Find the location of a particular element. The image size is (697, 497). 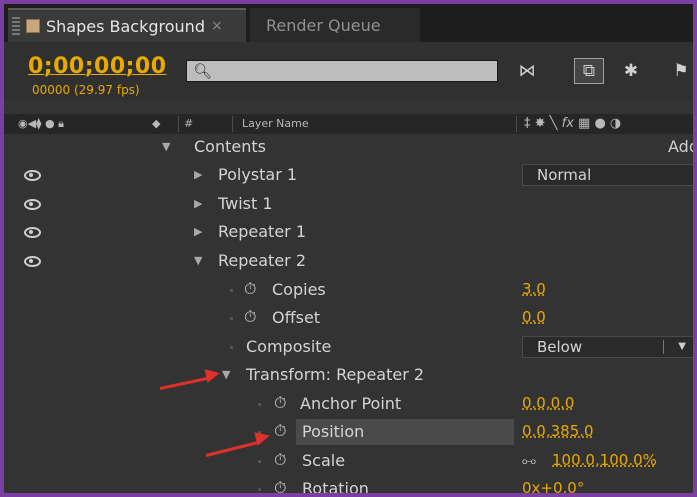

tab-bar: Shapes Background × Render Queue is located at coordinates (348, 23).